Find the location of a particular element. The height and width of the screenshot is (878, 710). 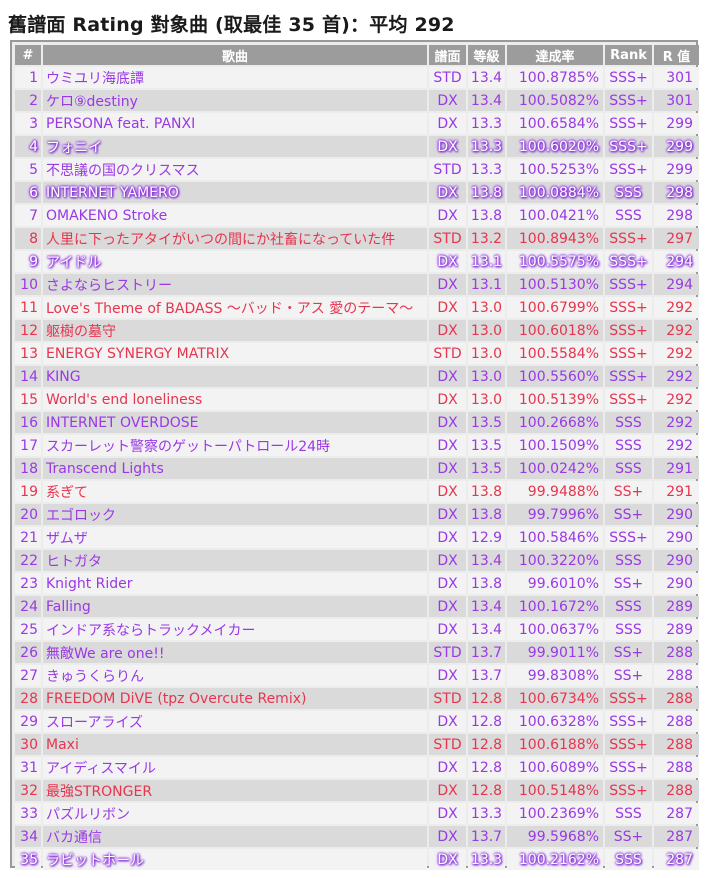

header-chart: 譜面 is located at coordinates (447, 55).